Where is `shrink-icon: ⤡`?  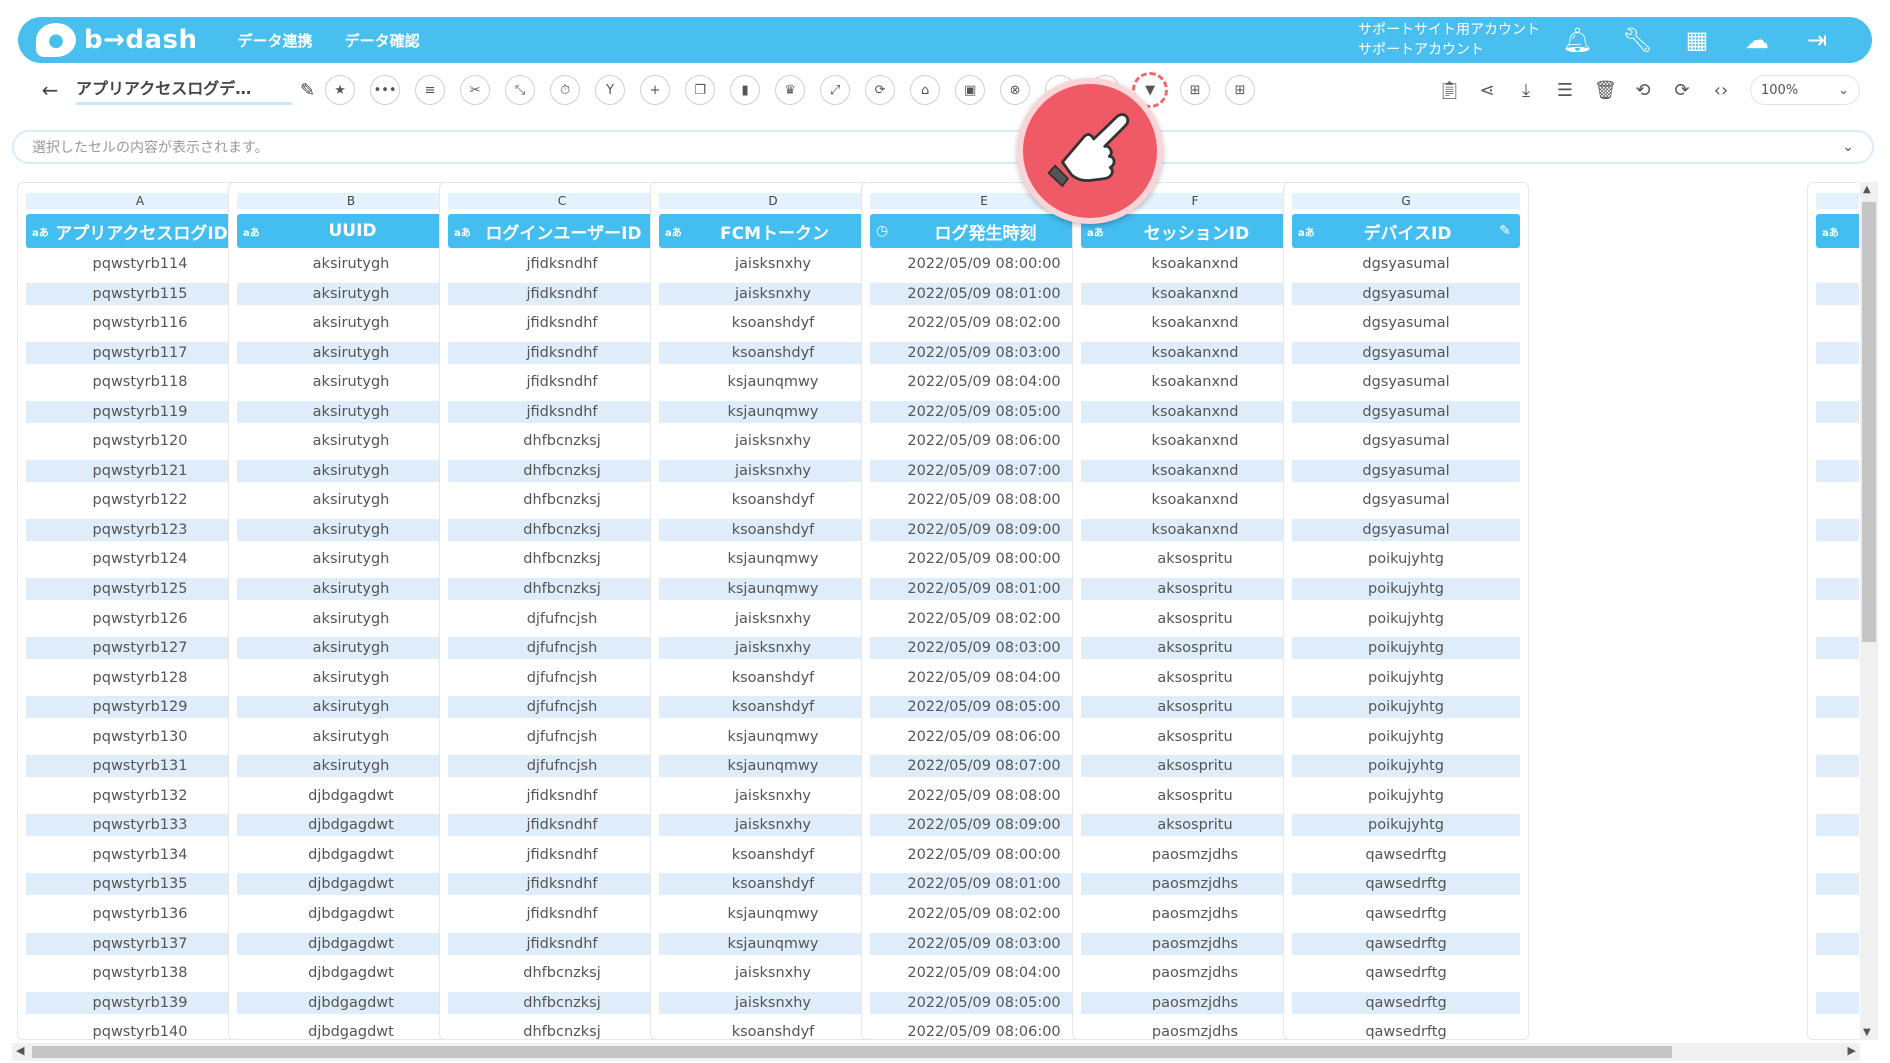 shrink-icon: ⤡ is located at coordinates (520, 90).